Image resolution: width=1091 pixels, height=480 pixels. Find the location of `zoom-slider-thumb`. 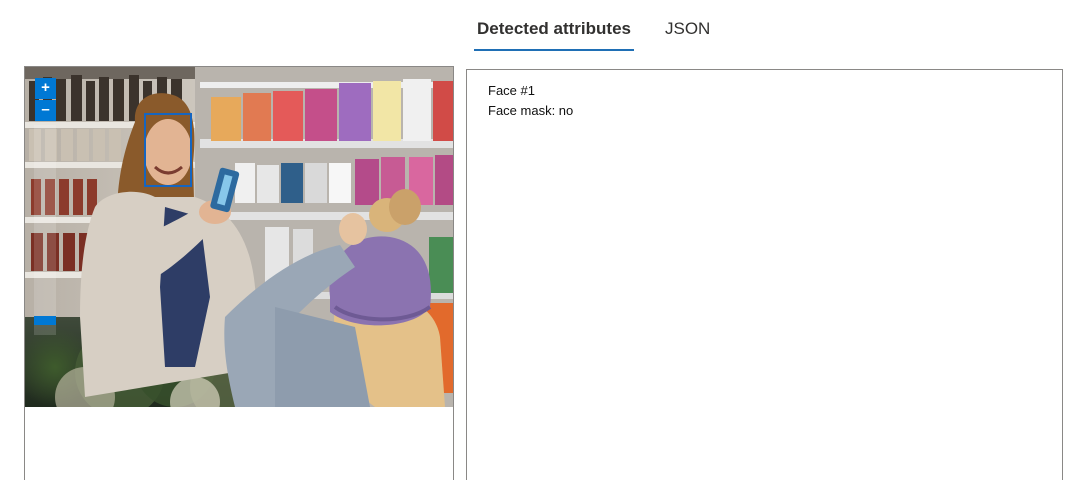

zoom-slider-thumb is located at coordinates (45, 320).